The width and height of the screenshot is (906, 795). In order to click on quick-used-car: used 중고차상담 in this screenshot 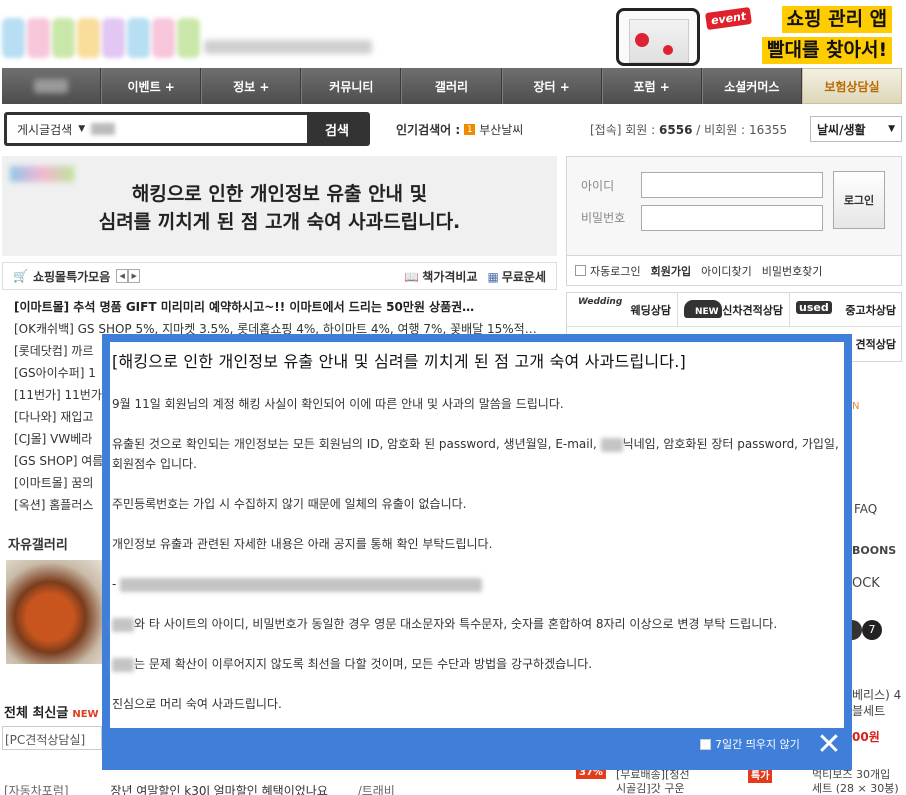, I will do `click(846, 310)`.